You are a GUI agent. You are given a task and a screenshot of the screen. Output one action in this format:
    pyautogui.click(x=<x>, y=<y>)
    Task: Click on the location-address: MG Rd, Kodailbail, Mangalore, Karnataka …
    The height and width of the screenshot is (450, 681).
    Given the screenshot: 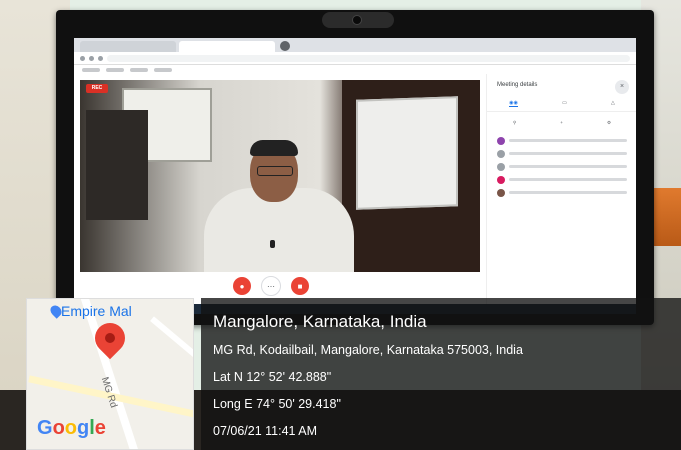 What is the action you would take?
    pyautogui.click(x=368, y=350)
    